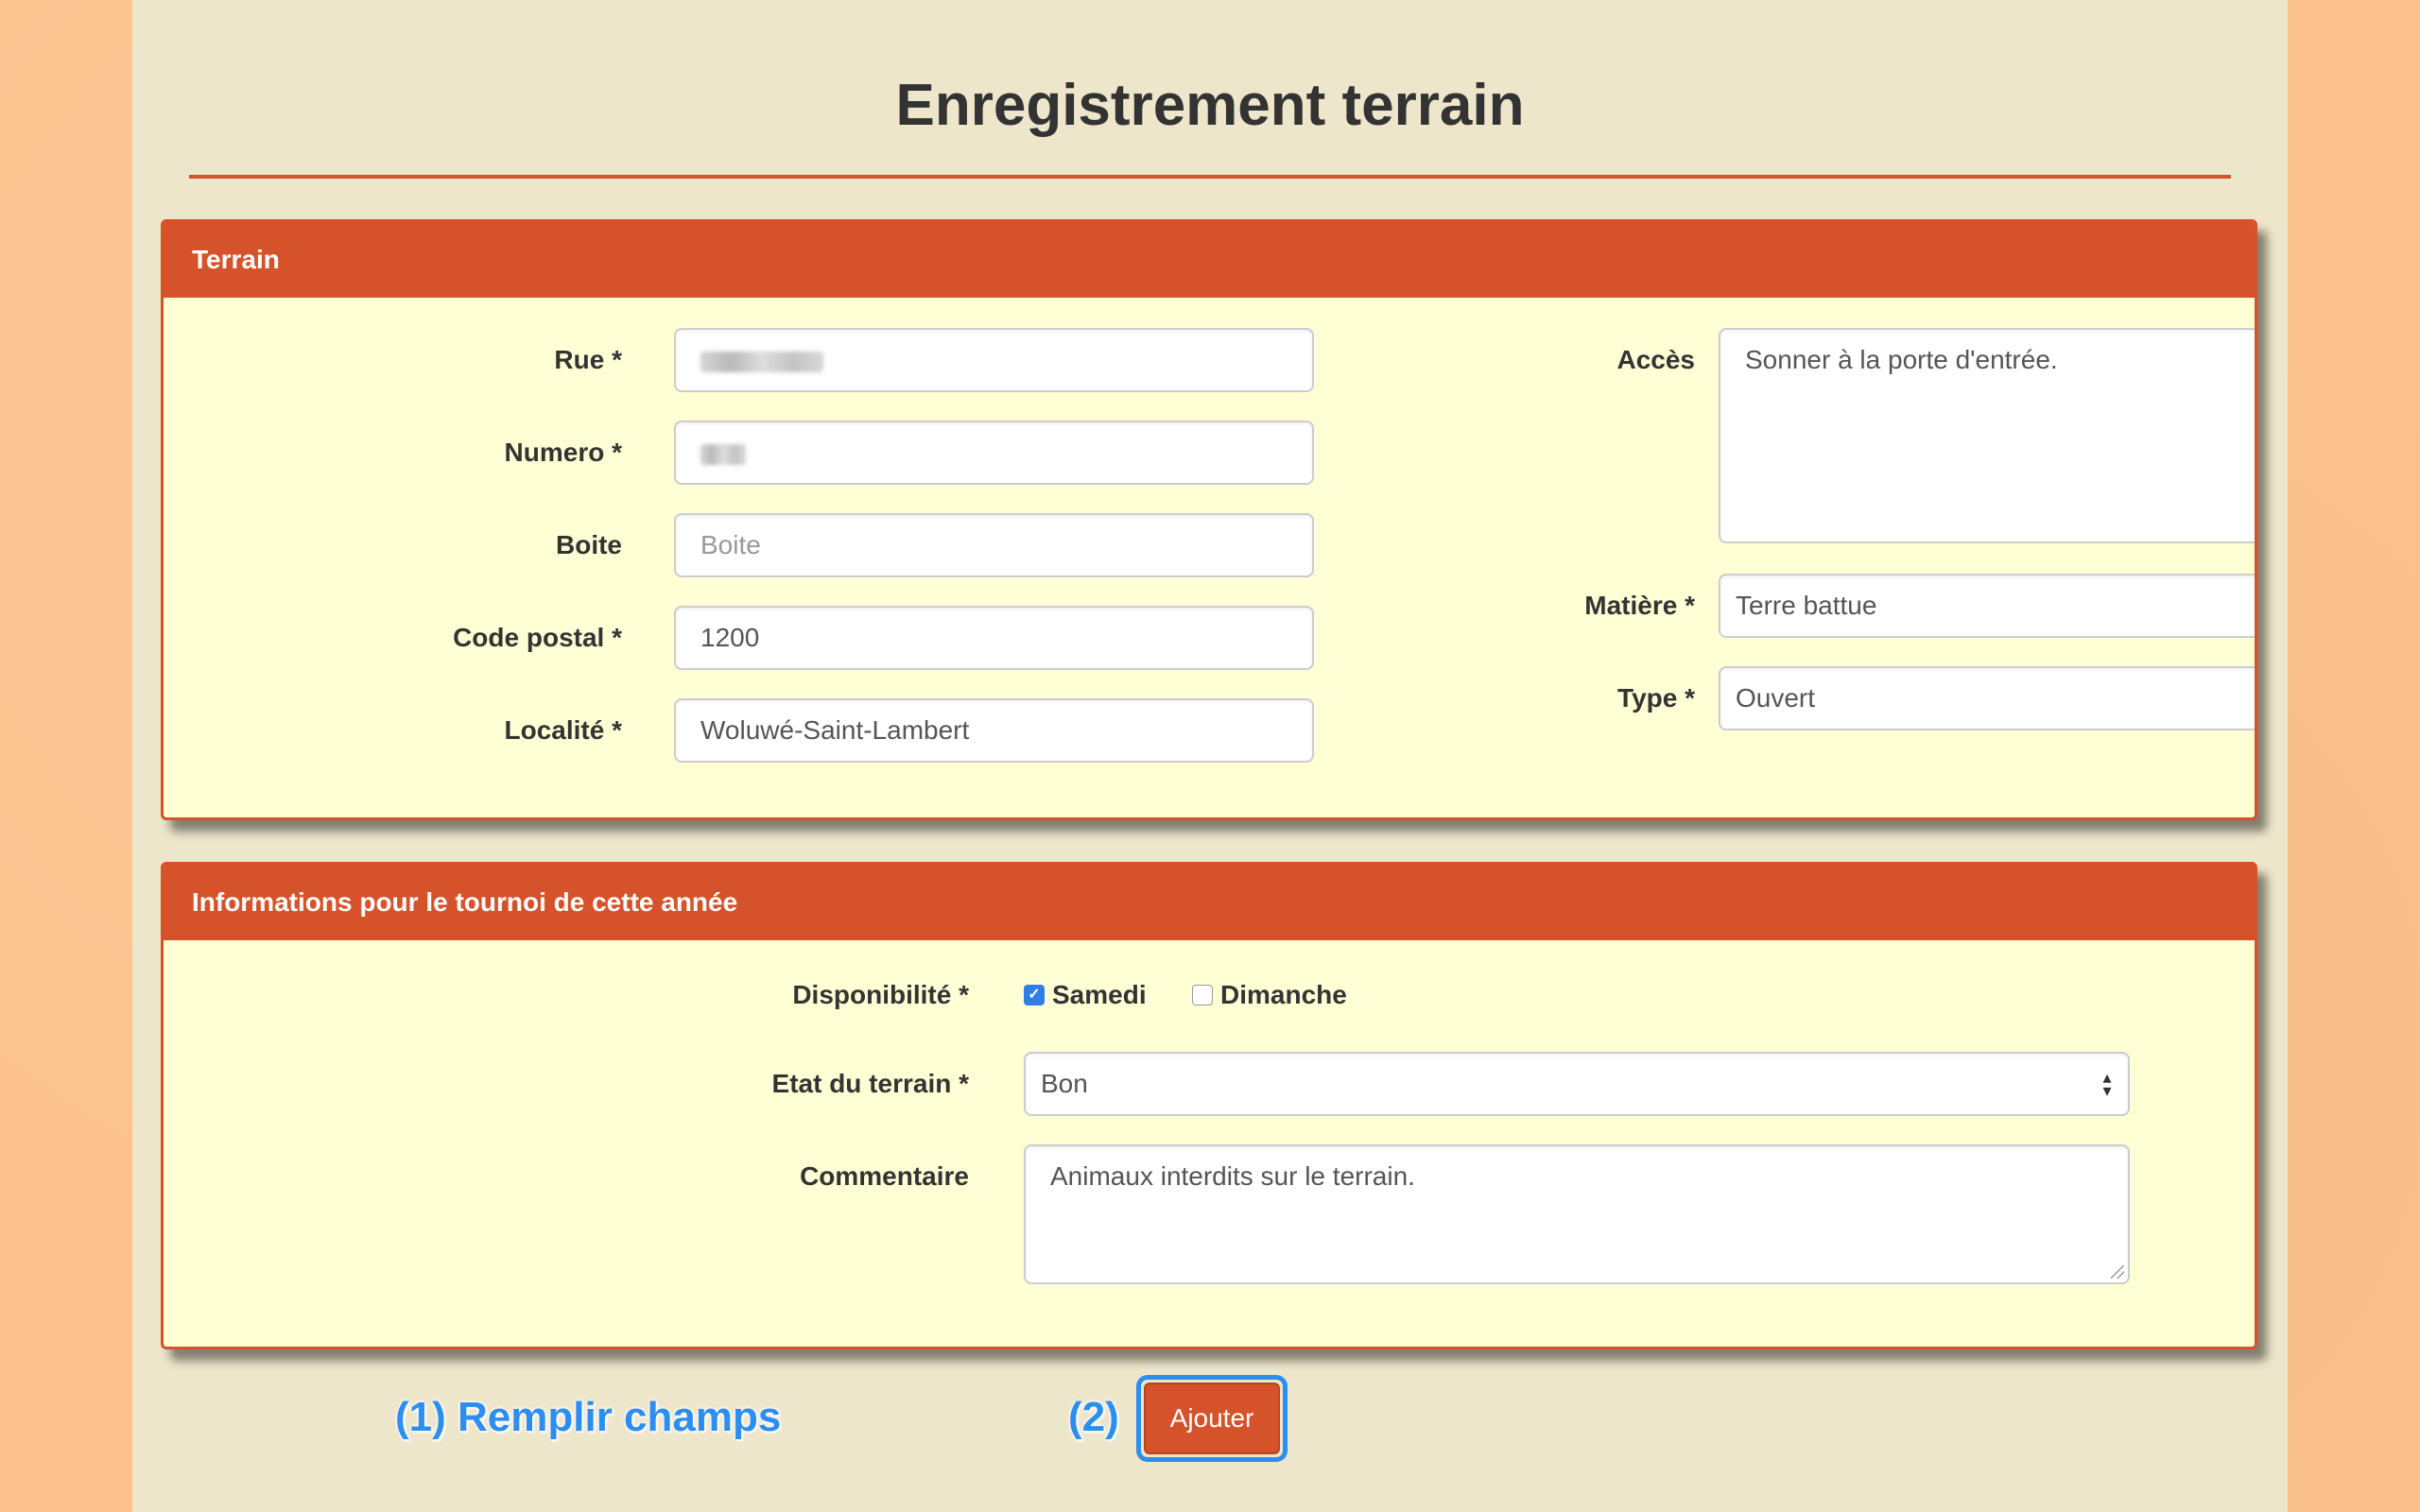 This screenshot has height=1512, width=2420. Describe the element at coordinates (1639, 605) in the screenshot. I see `matiere-label: Matière *` at that location.